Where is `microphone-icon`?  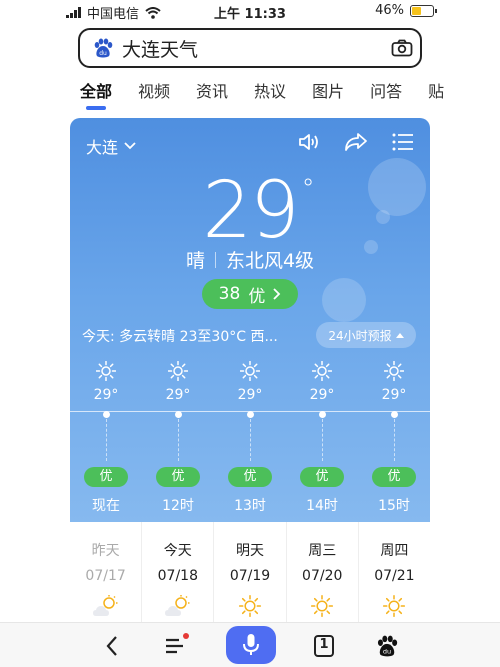
microphone-icon is located at coordinates (251, 644).